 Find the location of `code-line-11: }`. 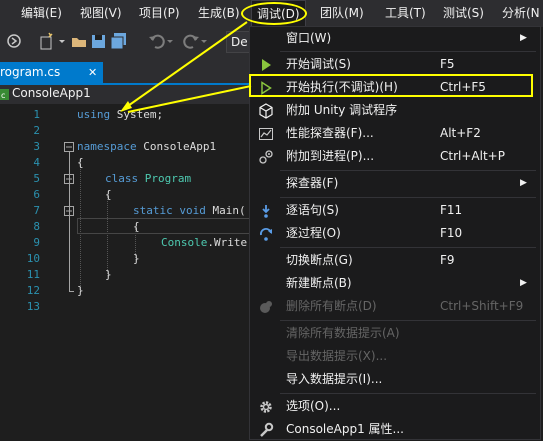

code-line-11: } is located at coordinates (108, 274).